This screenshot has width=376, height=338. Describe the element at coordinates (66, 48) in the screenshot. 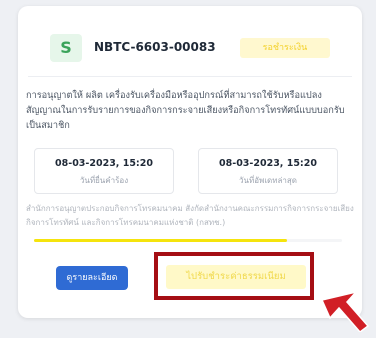

I see `avatar: S` at that location.